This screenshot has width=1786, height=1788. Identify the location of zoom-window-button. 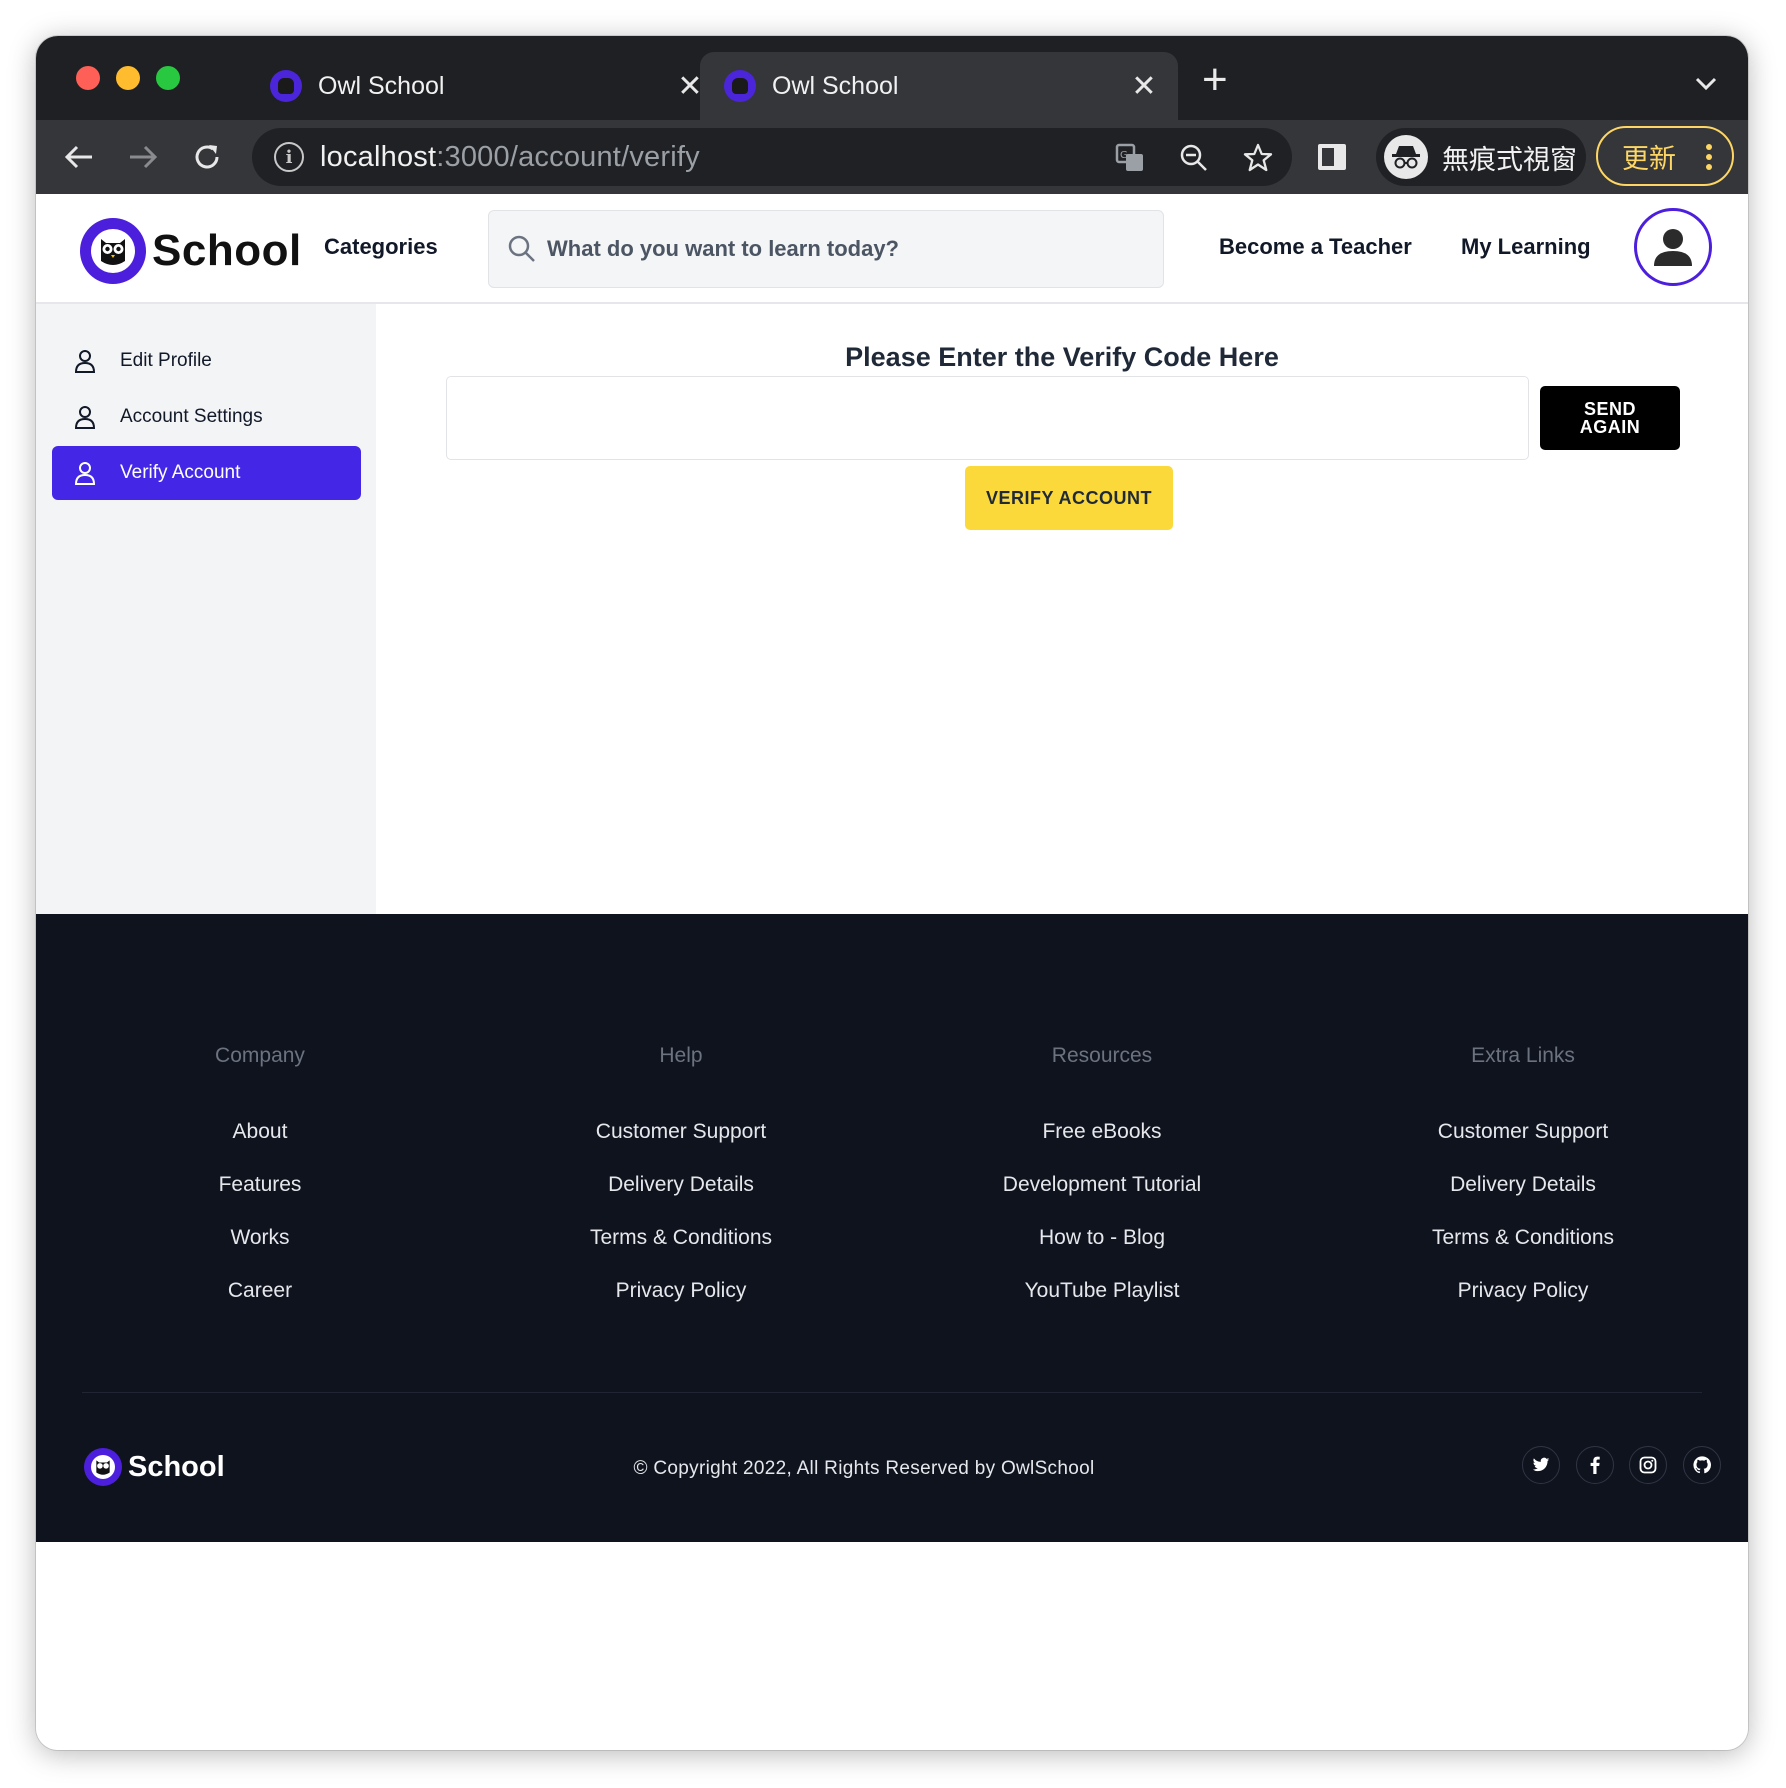
(168, 78).